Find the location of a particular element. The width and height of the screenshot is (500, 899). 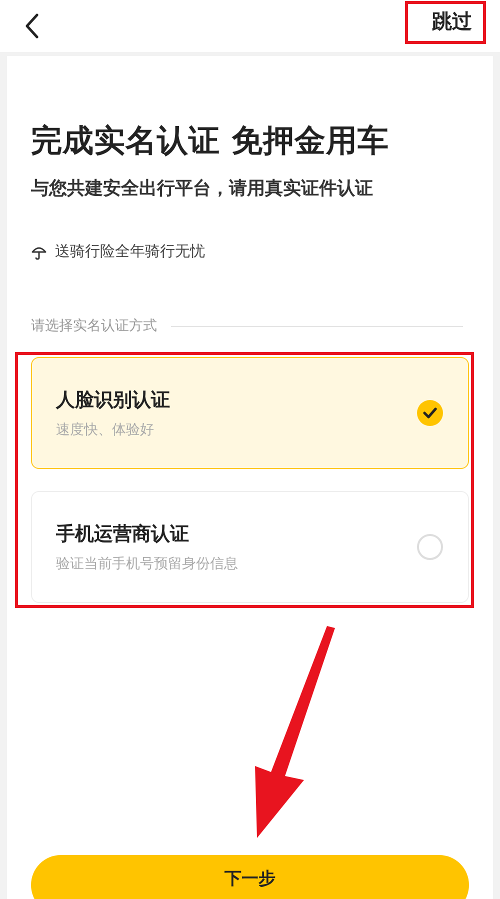

option-title: 人脸识别认证 is located at coordinates (113, 400).